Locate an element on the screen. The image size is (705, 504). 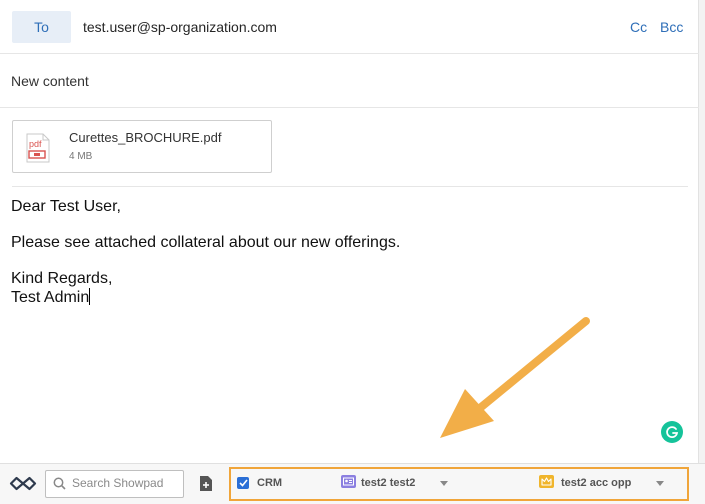
crm-checkbox is located at coordinates (243, 483).